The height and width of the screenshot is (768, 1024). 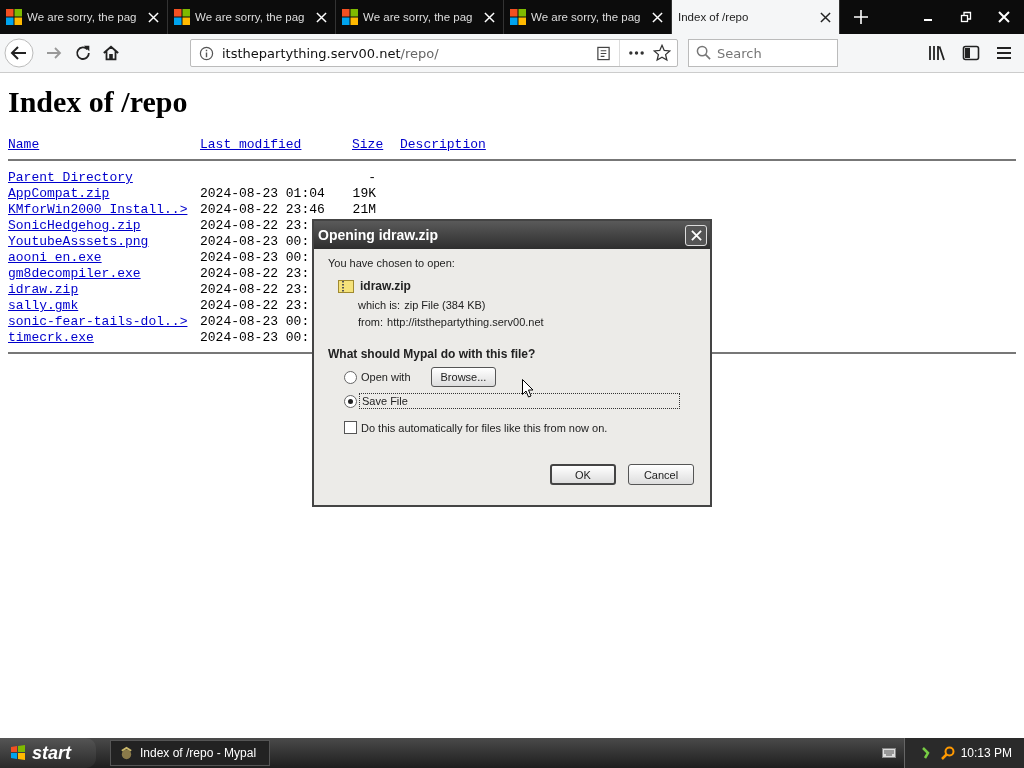 I want to click on menu-icon, so click(x=1004, y=53).